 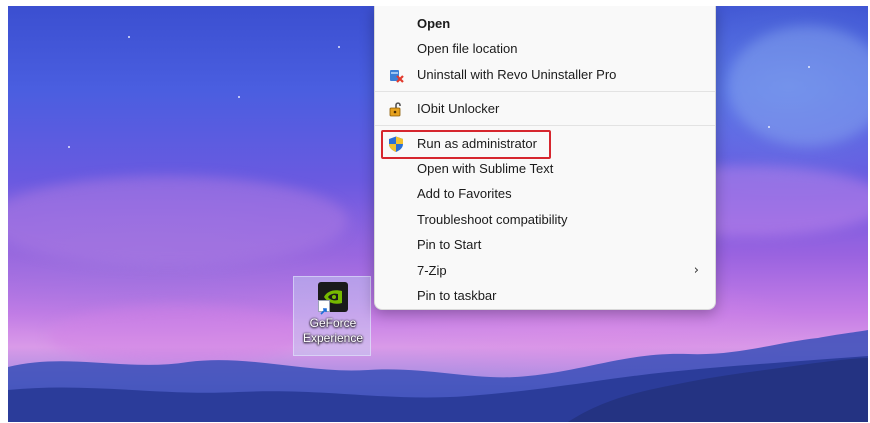 What do you see at coordinates (458, 108) in the screenshot?
I see `menu-item-label: IObit Unlocker` at bounding box center [458, 108].